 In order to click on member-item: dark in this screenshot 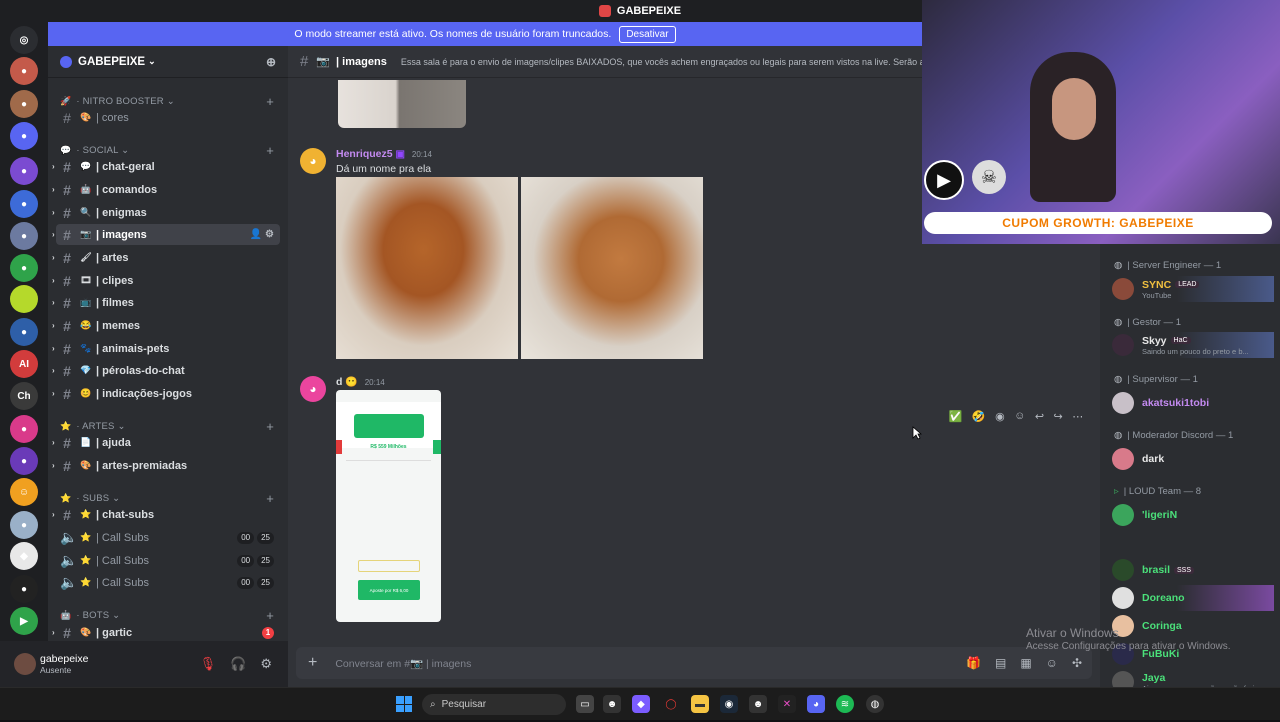, I will do `click(1193, 459)`.